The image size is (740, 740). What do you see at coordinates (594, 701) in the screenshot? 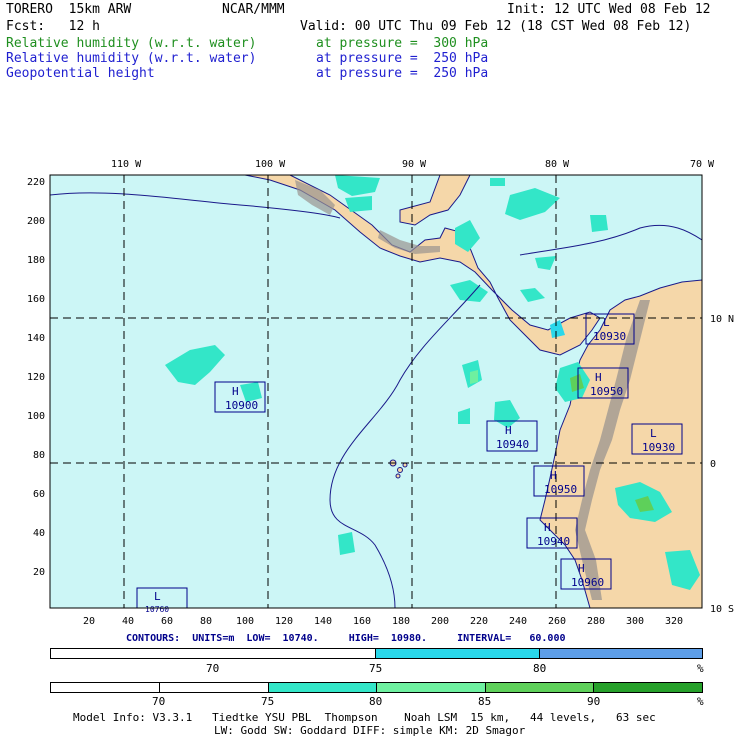
I see `colorbar-300-label: 90` at bounding box center [594, 701].